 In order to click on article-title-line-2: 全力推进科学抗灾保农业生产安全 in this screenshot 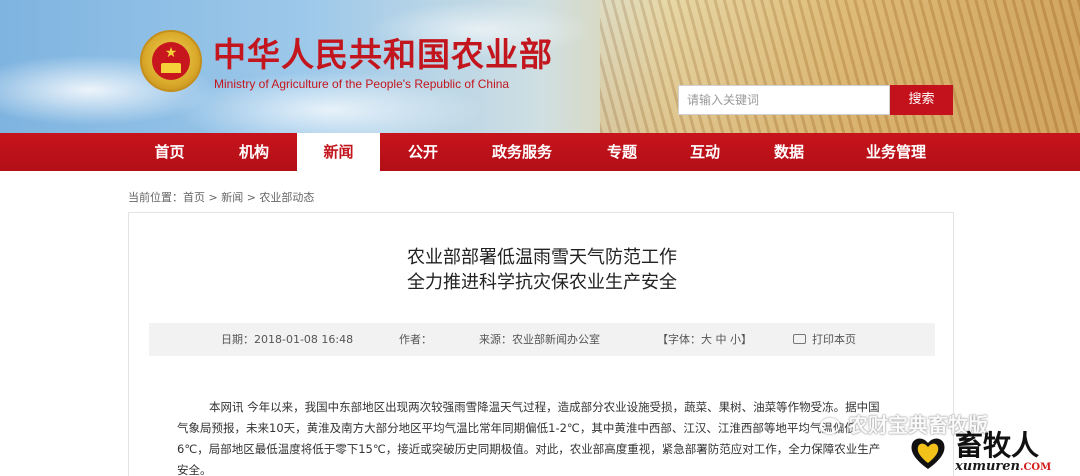, I will do `click(542, 282)`.